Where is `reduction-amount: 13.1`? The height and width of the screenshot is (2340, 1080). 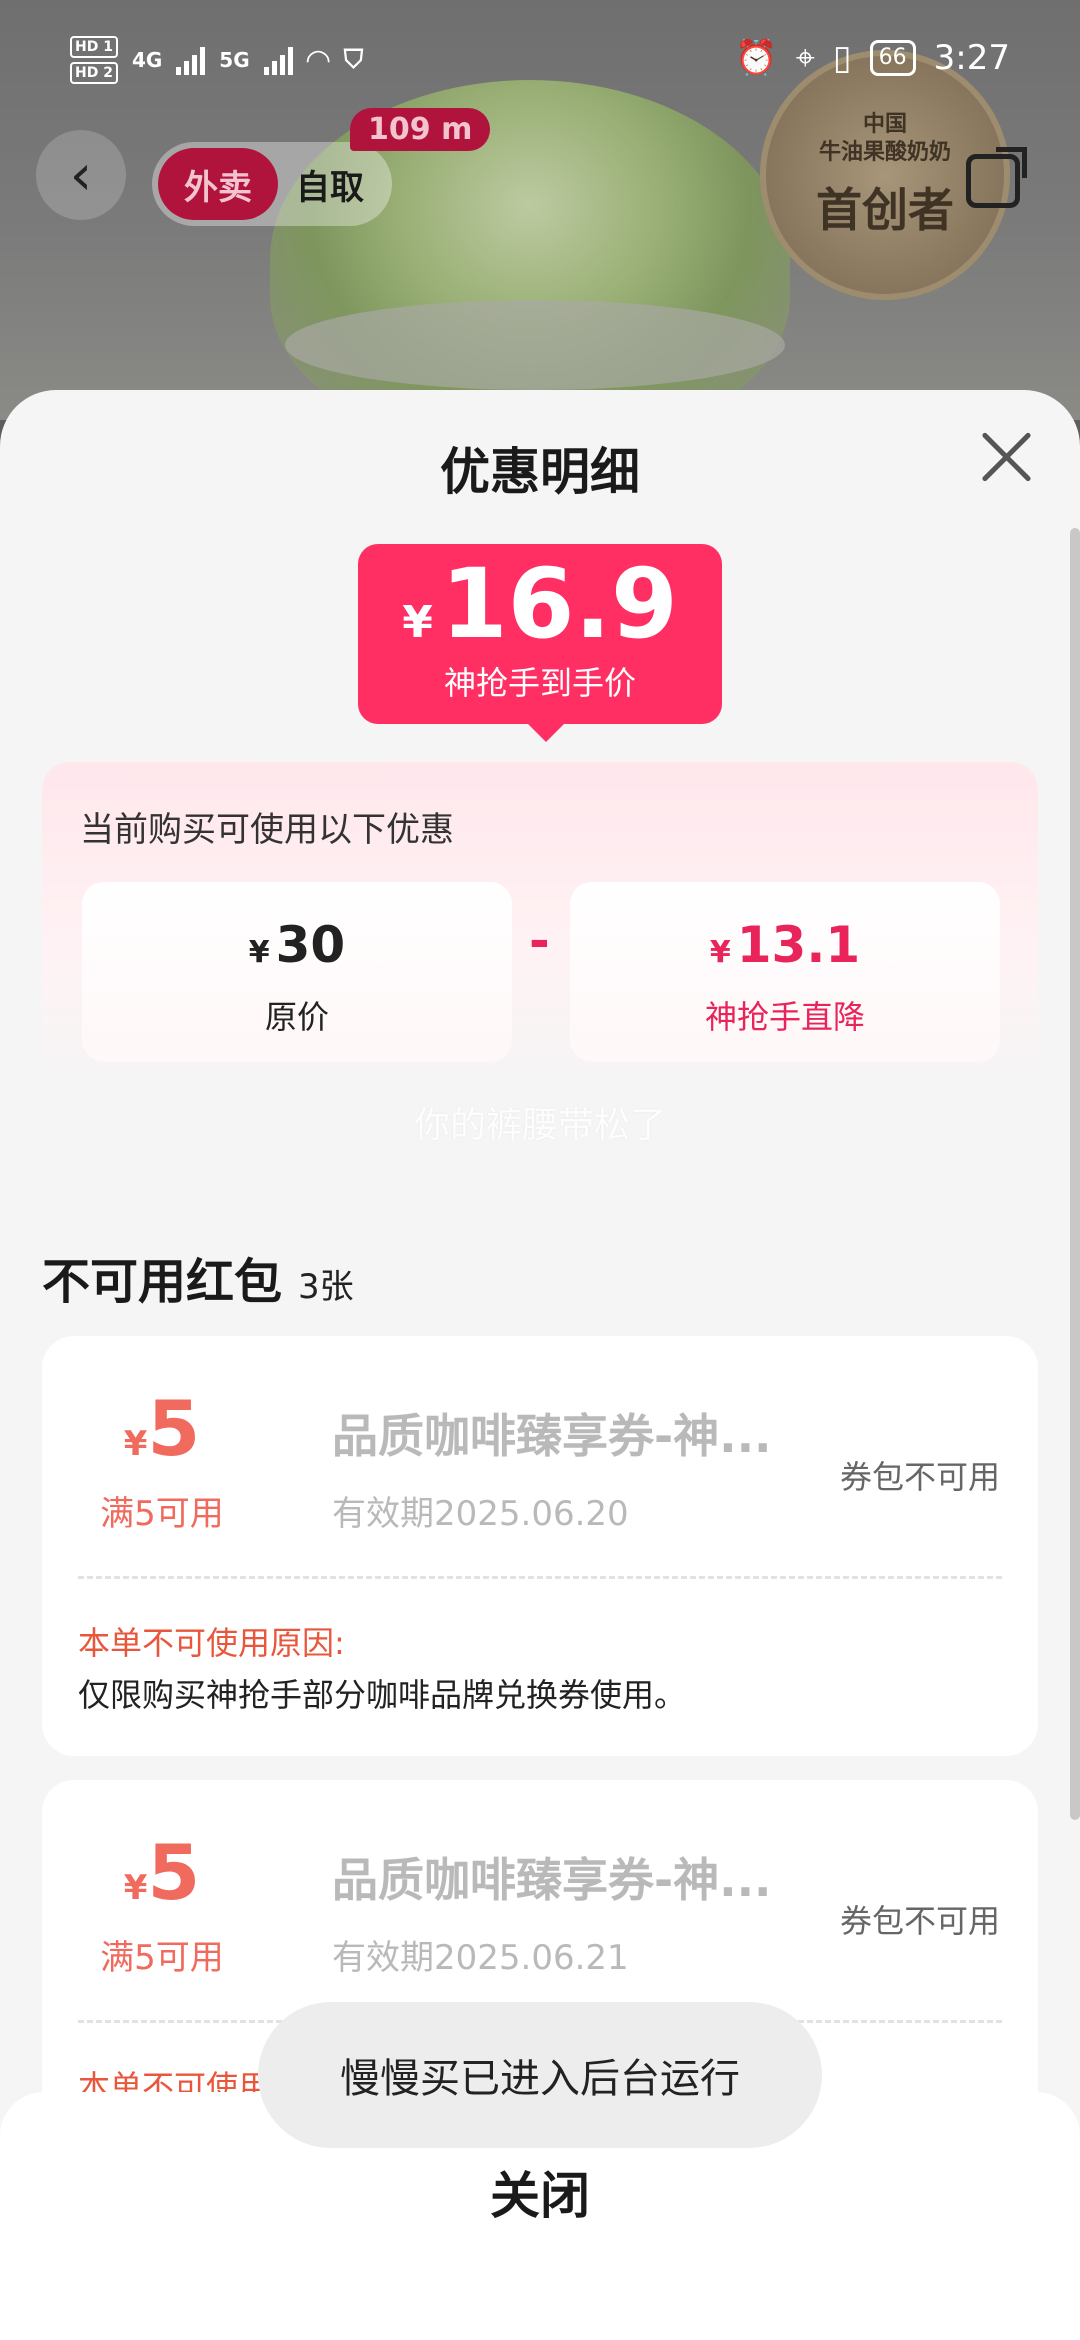 reduction-amount: 13.1 is located at coordinates (798, 945).